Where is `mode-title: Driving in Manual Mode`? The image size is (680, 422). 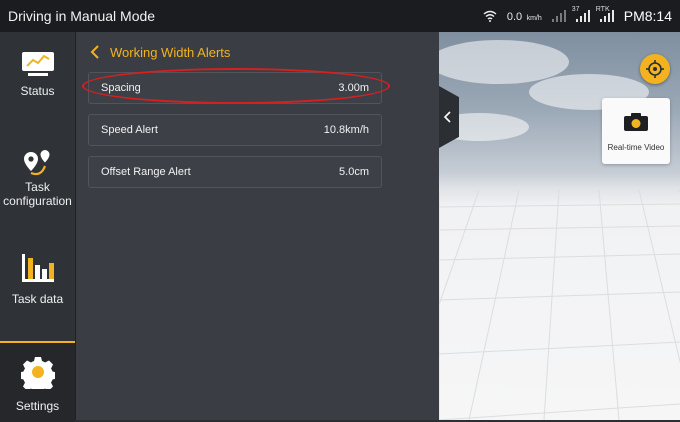 mode-title: Driving in Manual Mode is located at coordinates (82, 16).